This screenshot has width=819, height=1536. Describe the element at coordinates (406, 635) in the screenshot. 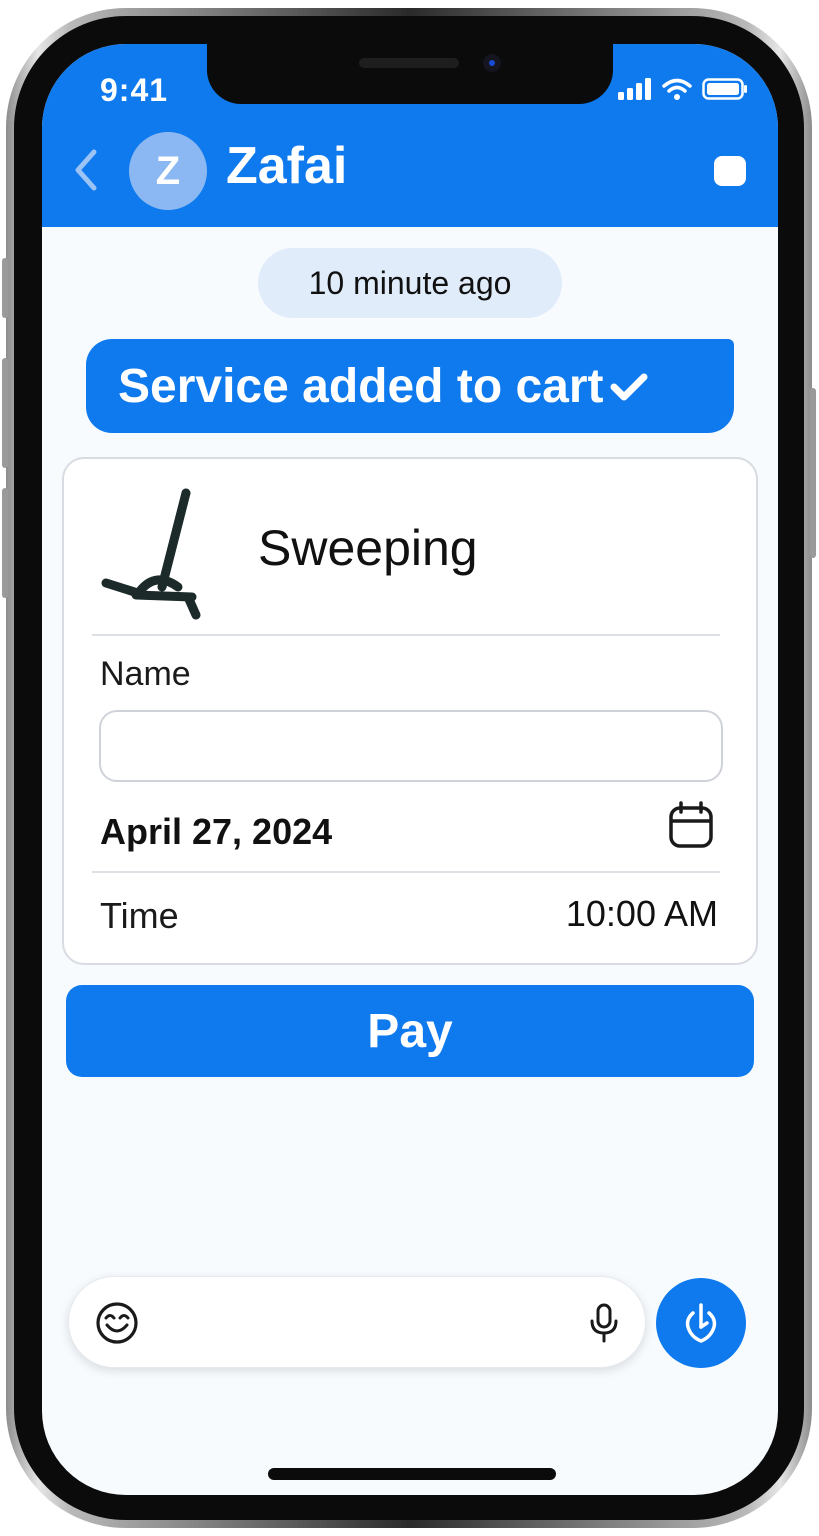

I see `card-divider-top` at that location.